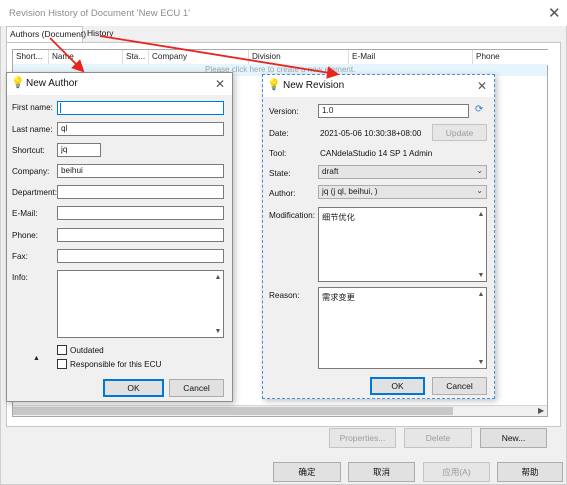  What do you see at coordinates (233, 411) in the screenshot?
I see `scrollbar-thumb` at bounding box center [233, 411].